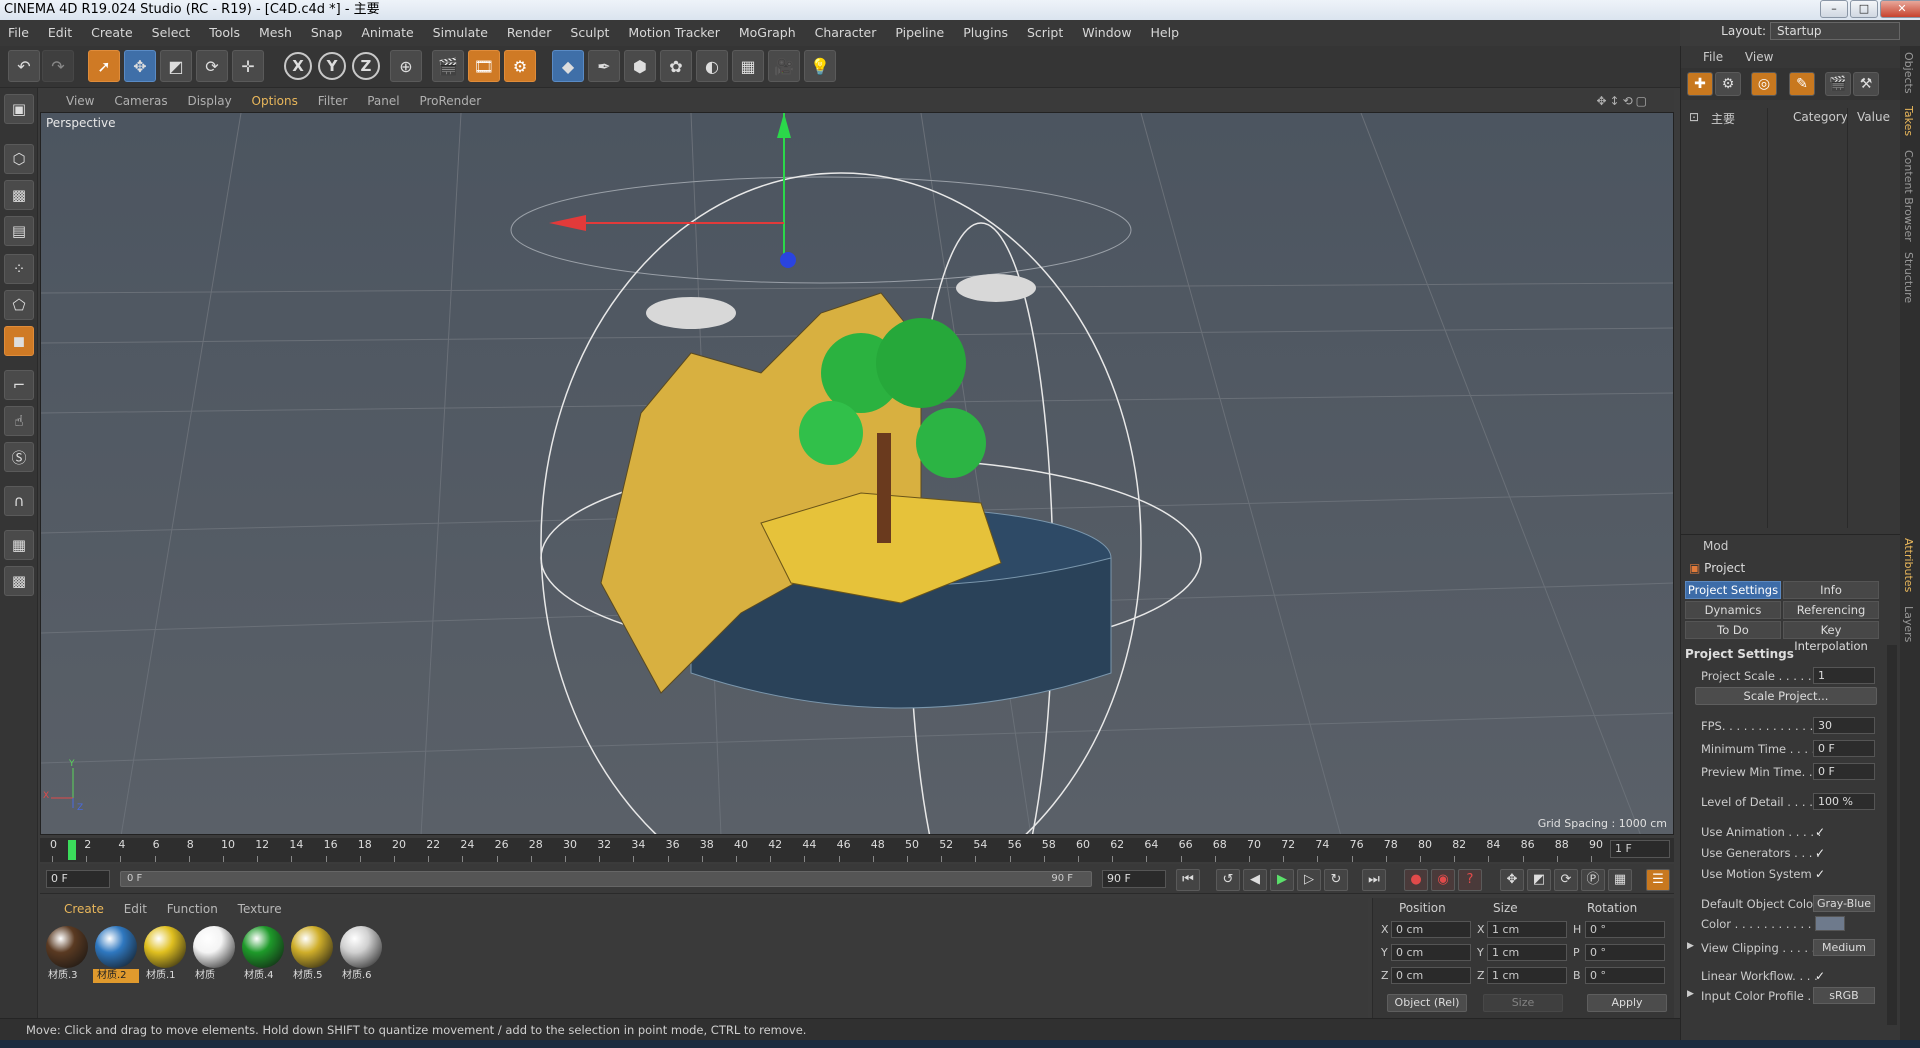 The image size is (1920, 1048). I want to click on fps-field: 30, so click(1844, 725).